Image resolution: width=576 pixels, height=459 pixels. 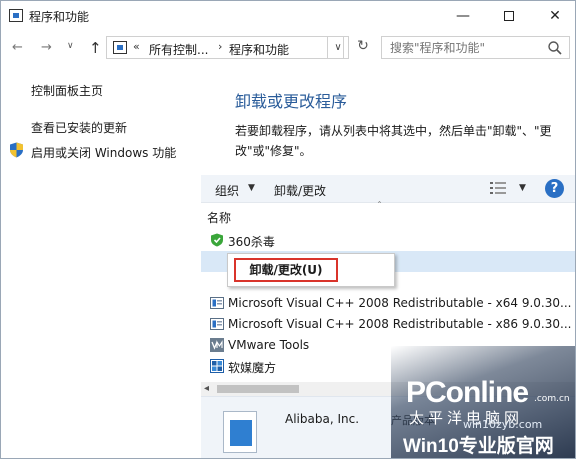 I want to click on refresh-button: ↻, so click(x=363, y=47).